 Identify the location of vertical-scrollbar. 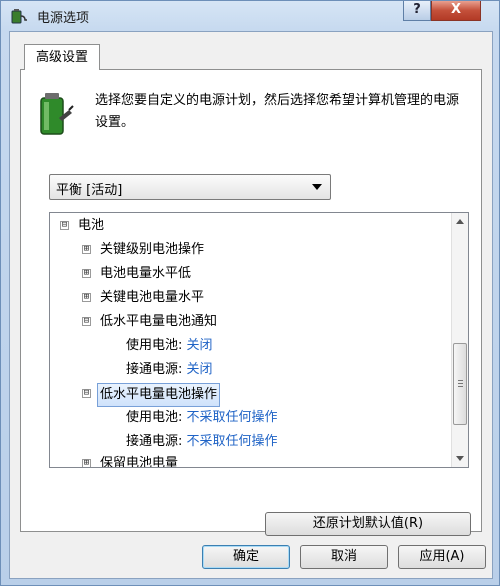
(459, 340).